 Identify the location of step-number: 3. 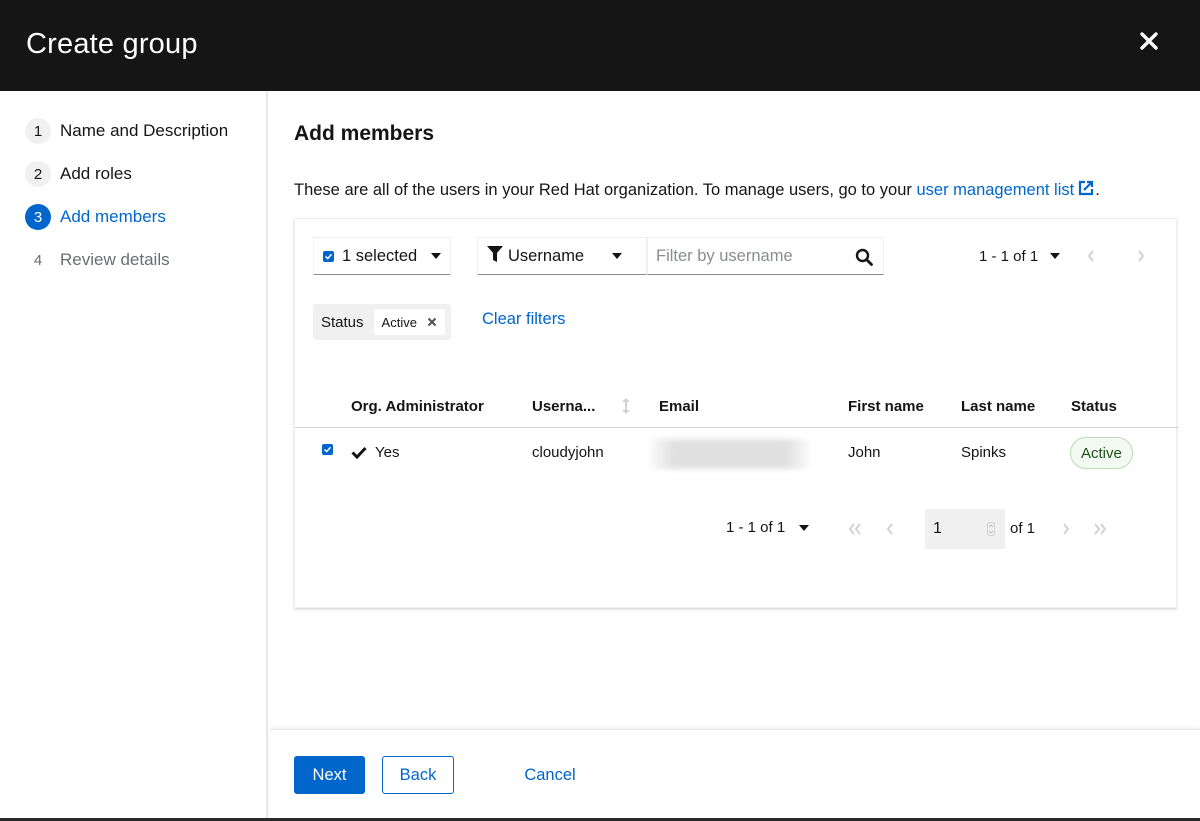
(38, 217).